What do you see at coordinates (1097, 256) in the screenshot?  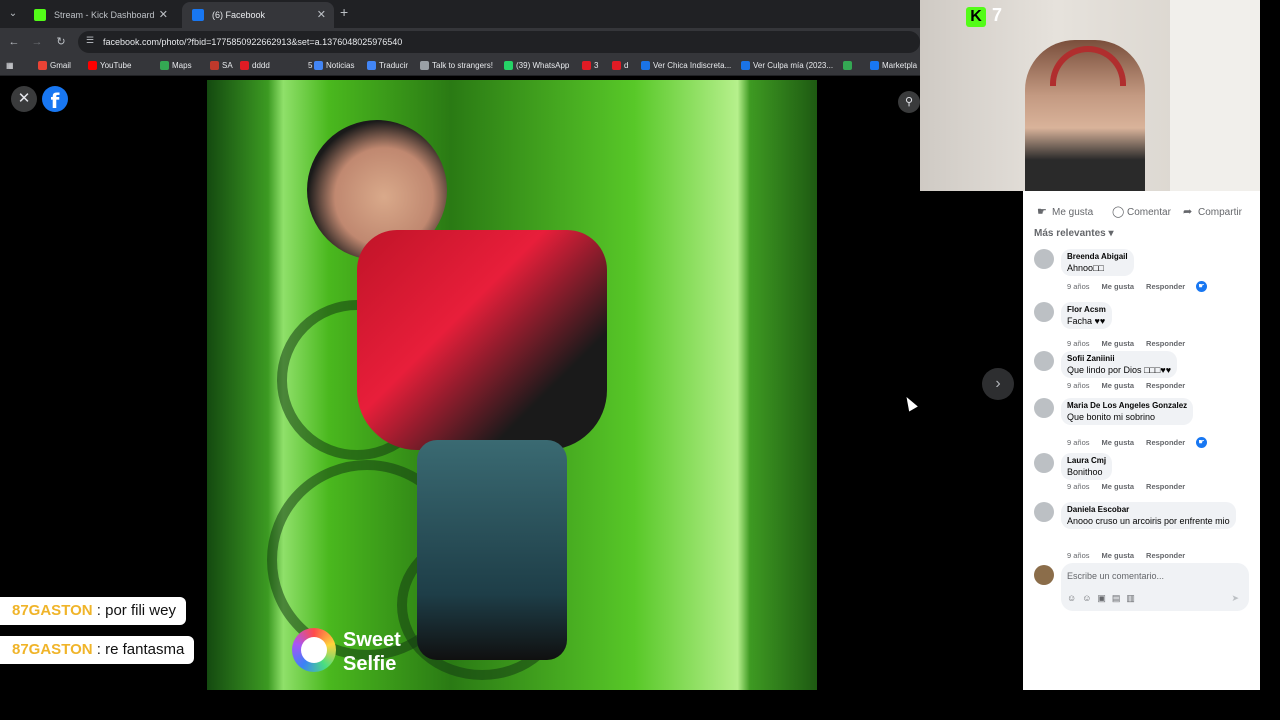 I see `comment-author: Breenda Abigail` at bounding box center [1097, 256].